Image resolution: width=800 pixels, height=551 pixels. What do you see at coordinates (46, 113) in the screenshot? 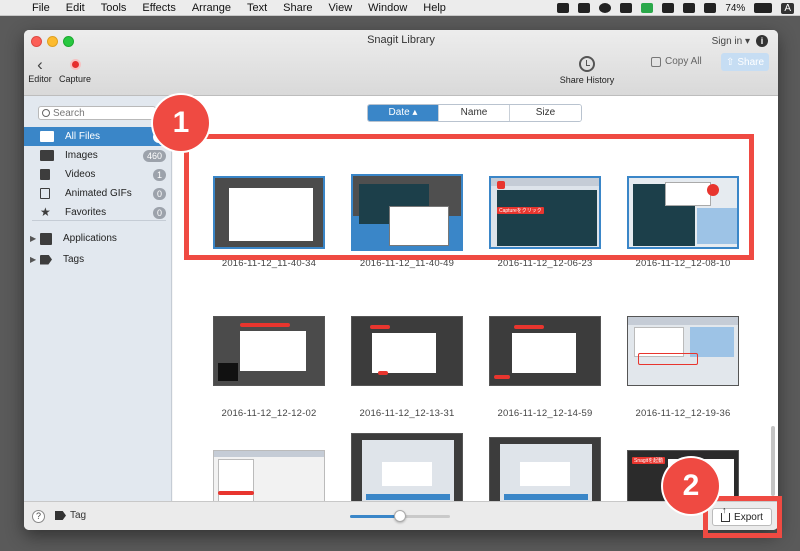
I see `search-icon` at bounding box center [46, 113].